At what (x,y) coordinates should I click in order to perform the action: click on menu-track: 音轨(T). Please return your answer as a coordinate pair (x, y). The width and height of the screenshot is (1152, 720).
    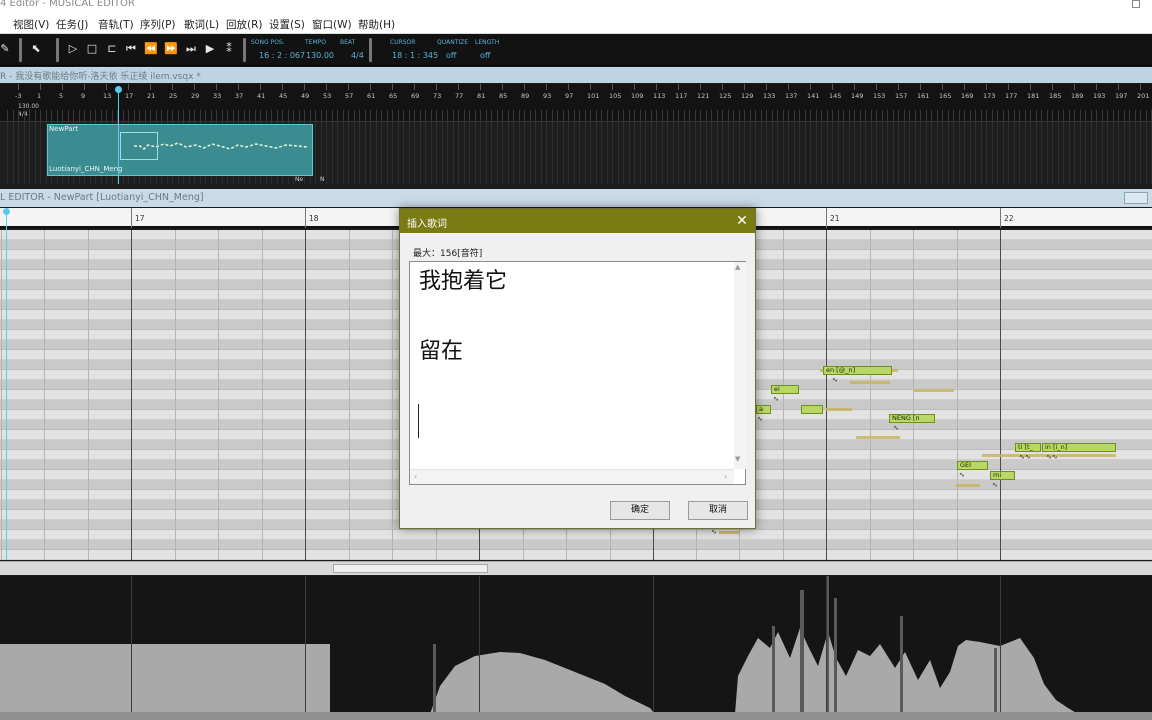
    Looking at the image, I should click on (116, 24).